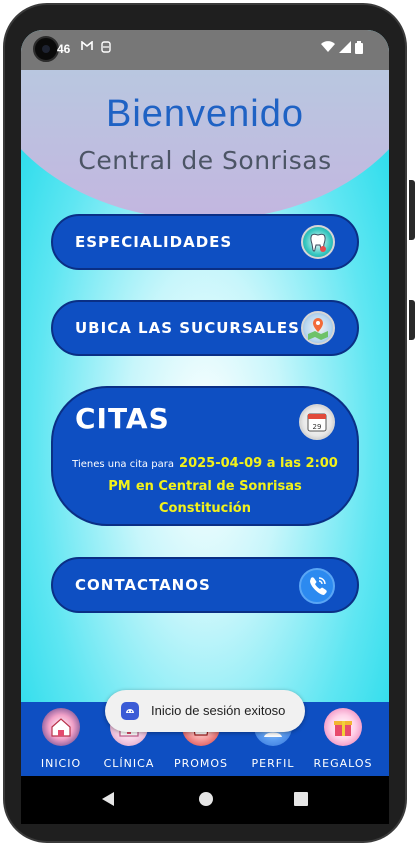  What do you see at coordinates (122, 418) in the screenshot?
I see `citas-title: CITAS` at bounding box center [122, 418].